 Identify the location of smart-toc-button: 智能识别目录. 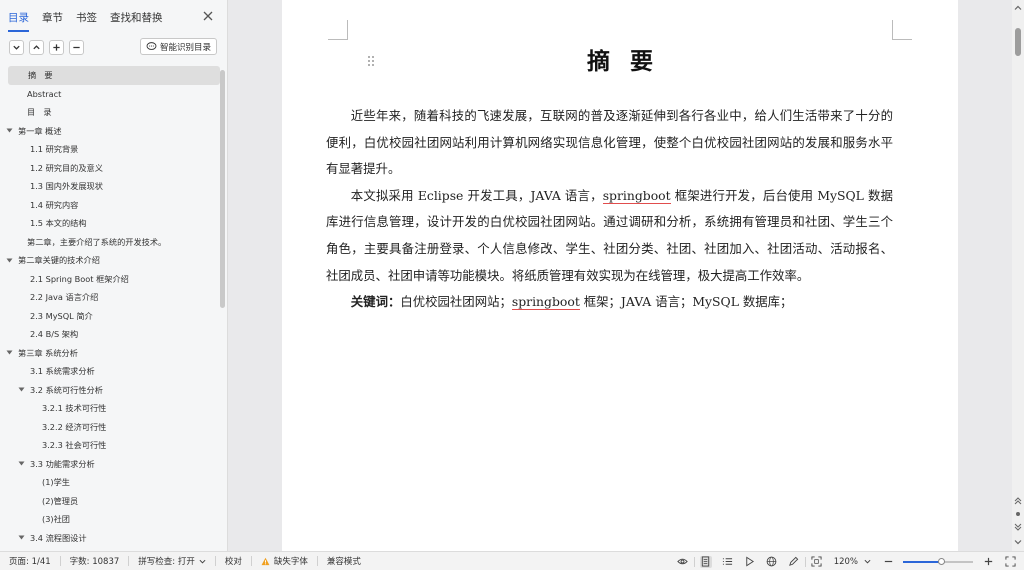
(178, 46).